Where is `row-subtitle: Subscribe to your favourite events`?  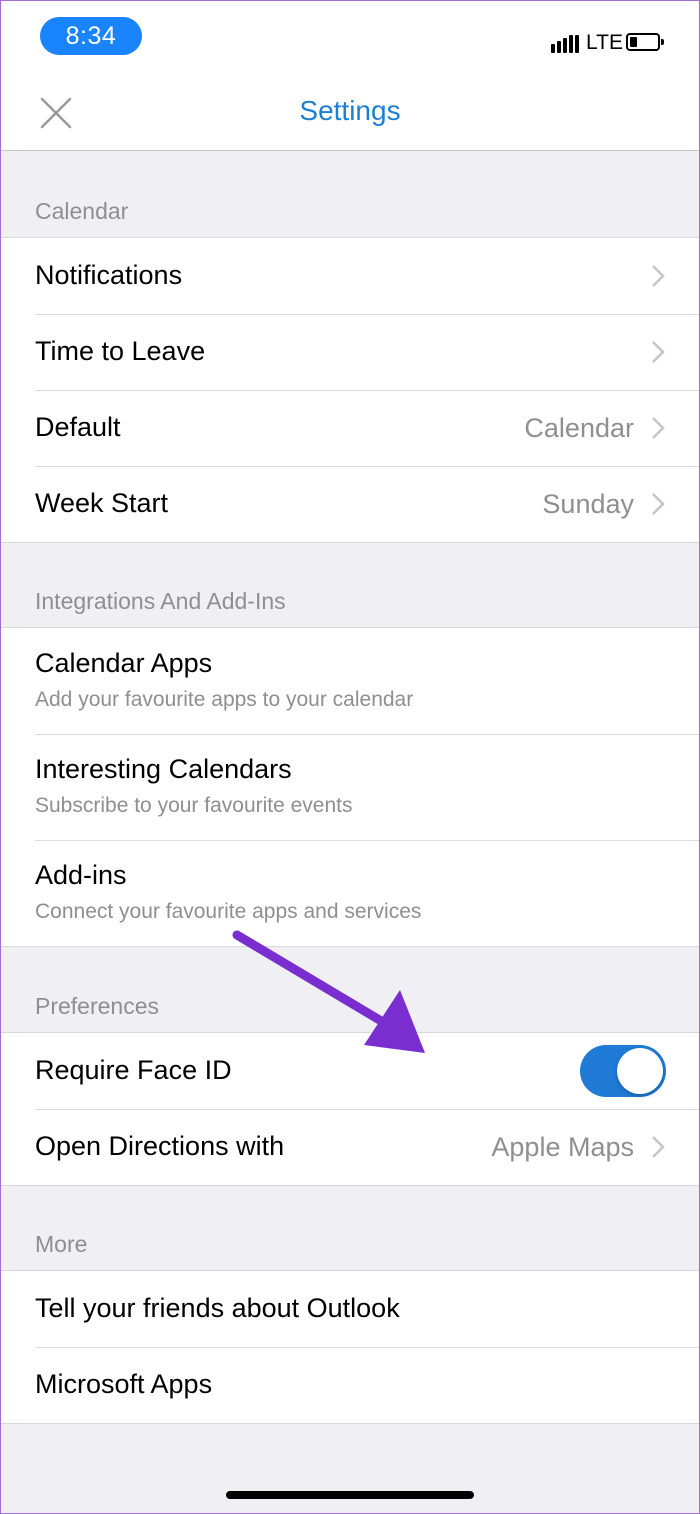 row-subtitle: Subscribe to your favourite events is located at coordinates (194, 805).